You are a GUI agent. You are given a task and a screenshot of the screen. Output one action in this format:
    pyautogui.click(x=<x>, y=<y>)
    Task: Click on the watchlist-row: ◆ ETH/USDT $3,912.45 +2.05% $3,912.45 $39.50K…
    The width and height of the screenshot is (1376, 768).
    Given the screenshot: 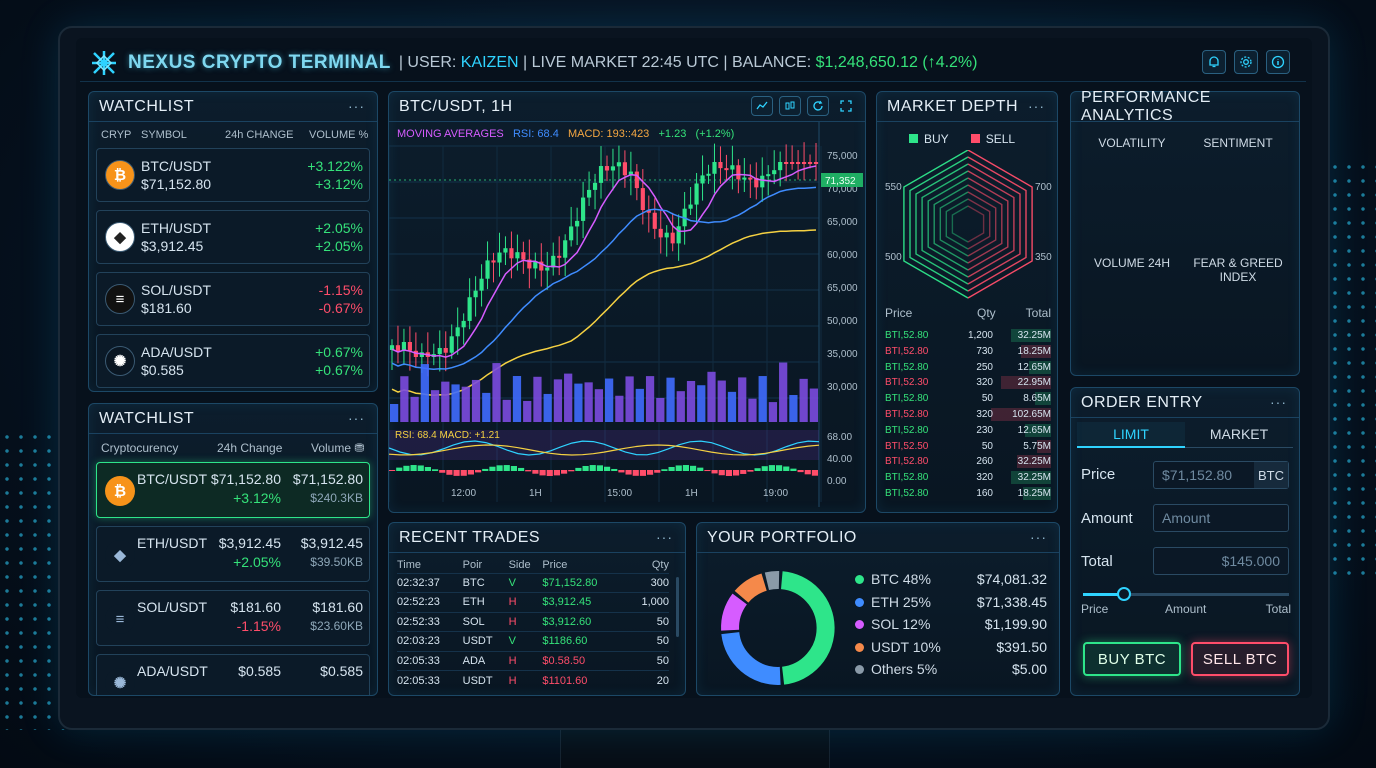 What is the action you would take?
    pyautogui.click(x=233, y=554)
    